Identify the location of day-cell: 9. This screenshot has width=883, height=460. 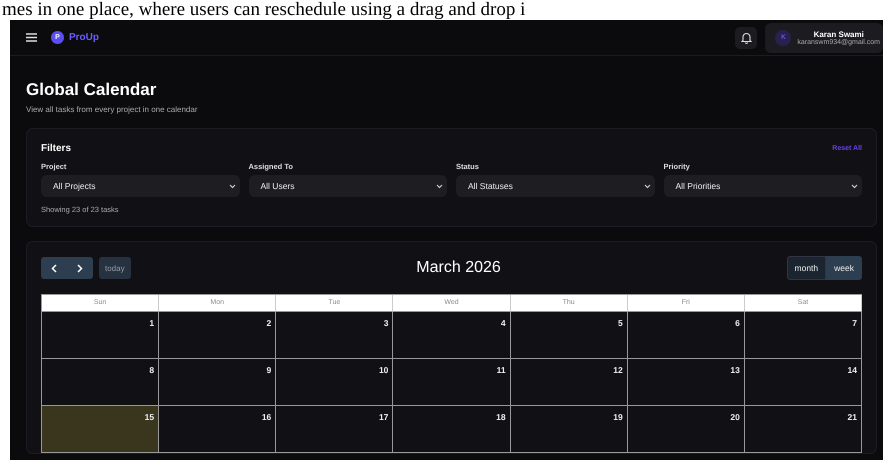
(217, 382).